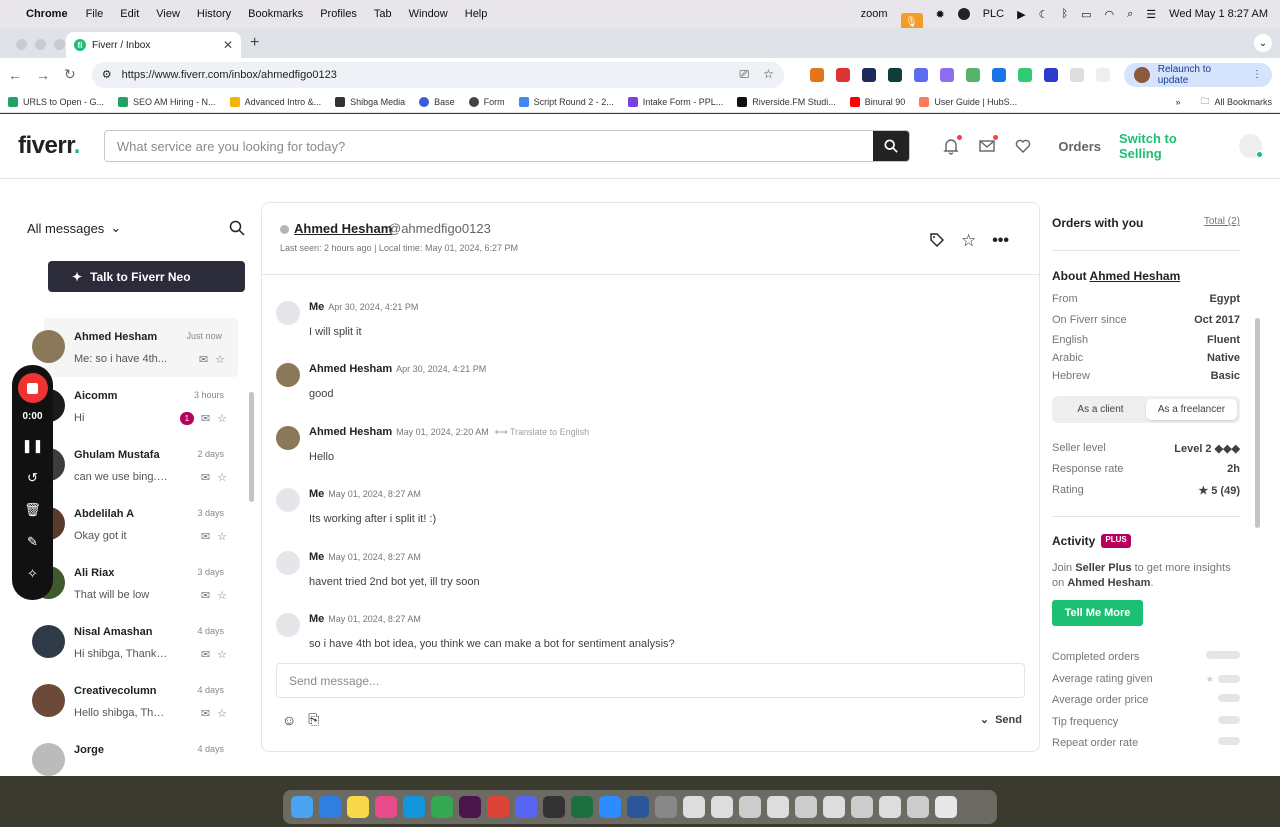 The image size is (1280, 827). I want to click on orders-total-link: Total (2), so click(1222, 223).